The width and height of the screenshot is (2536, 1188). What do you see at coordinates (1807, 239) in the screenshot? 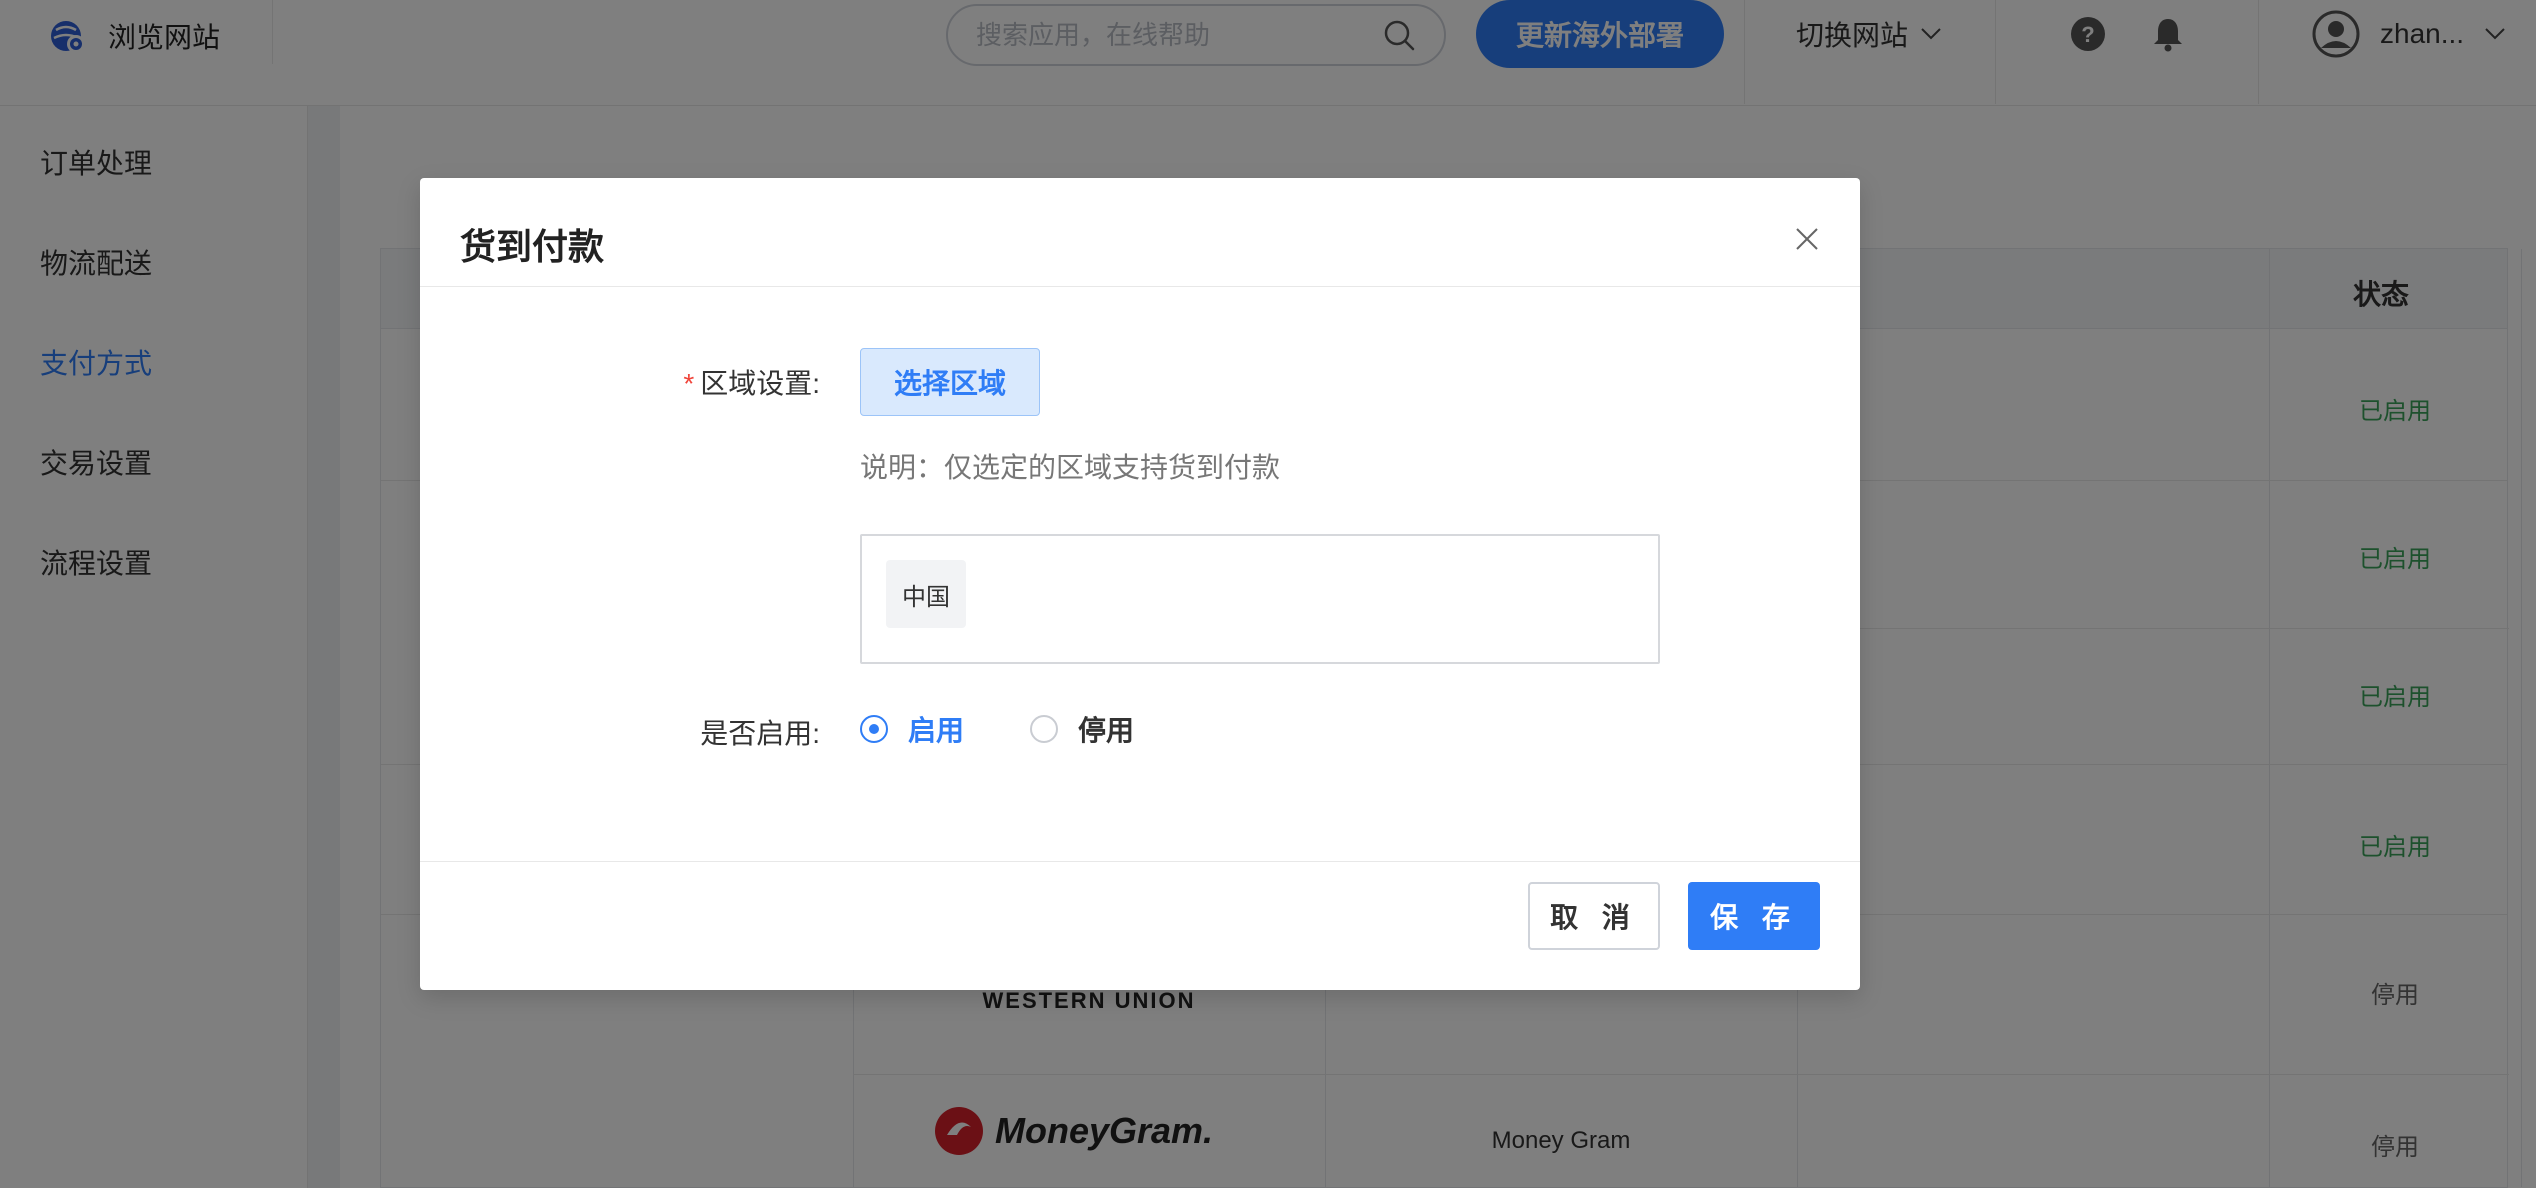
I see `close-icon` at bounding box center [1807, 239].